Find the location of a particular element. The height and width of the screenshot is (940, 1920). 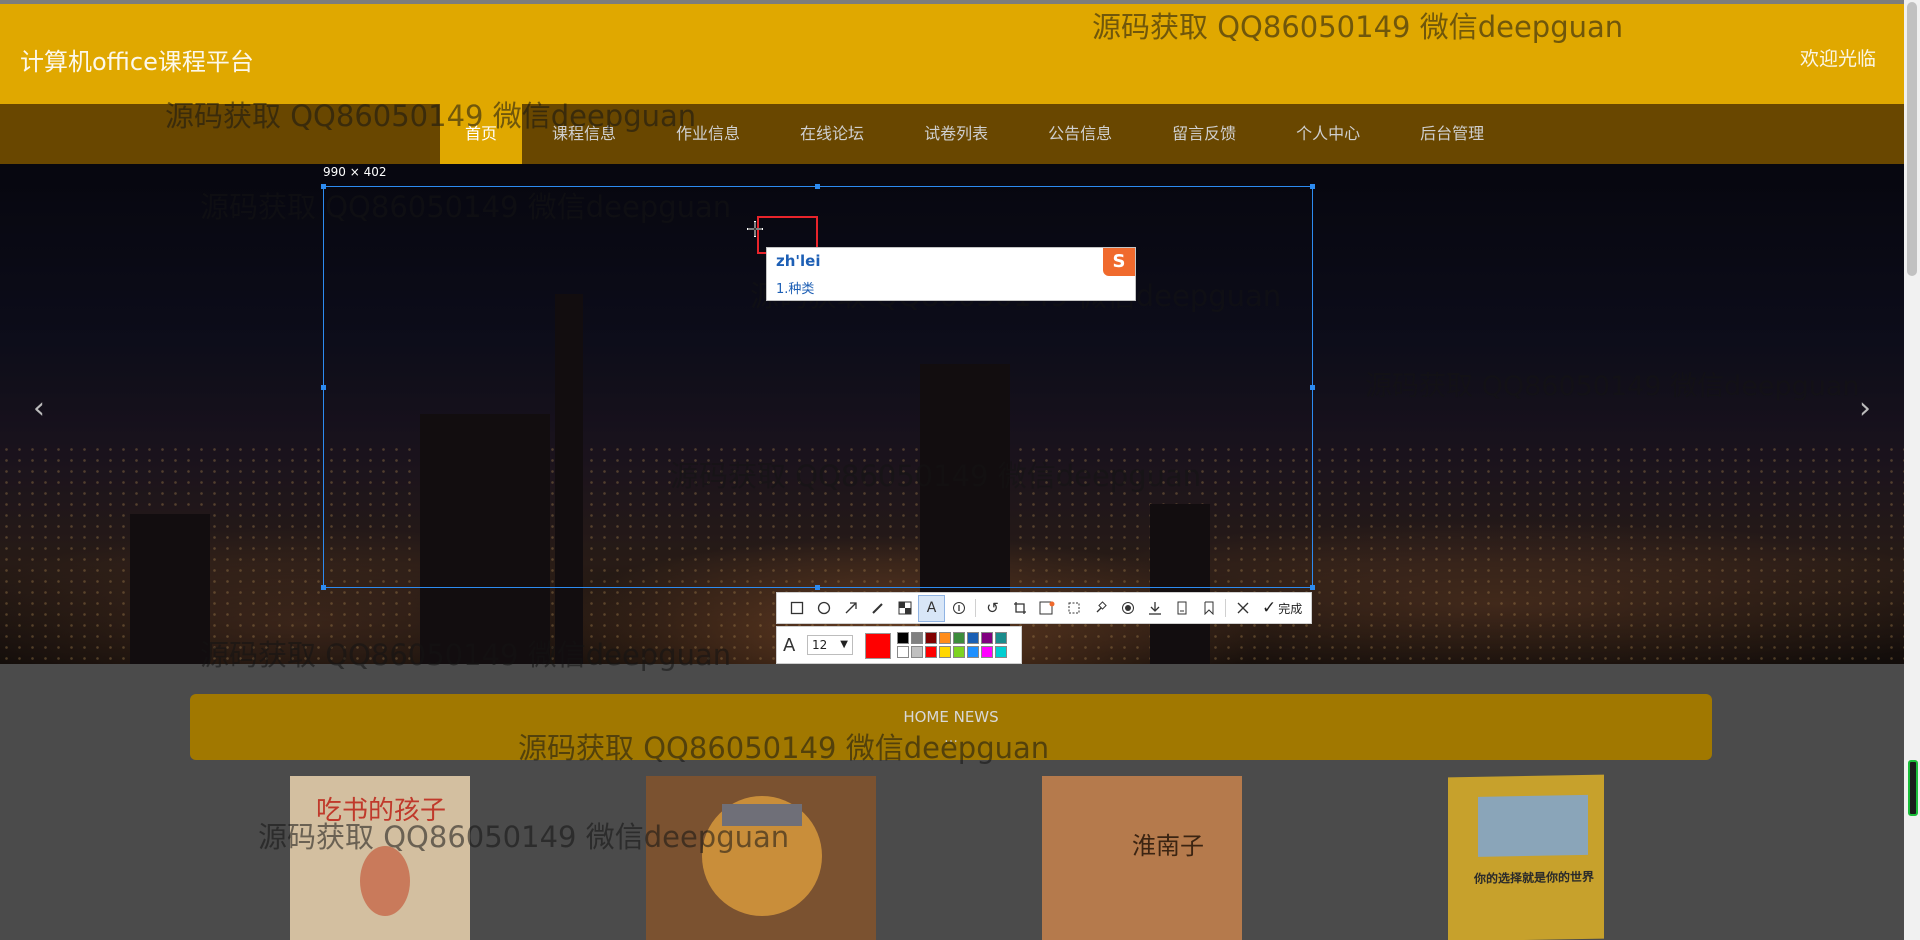

font-size-icon: A is located at coordinates (789, 645).